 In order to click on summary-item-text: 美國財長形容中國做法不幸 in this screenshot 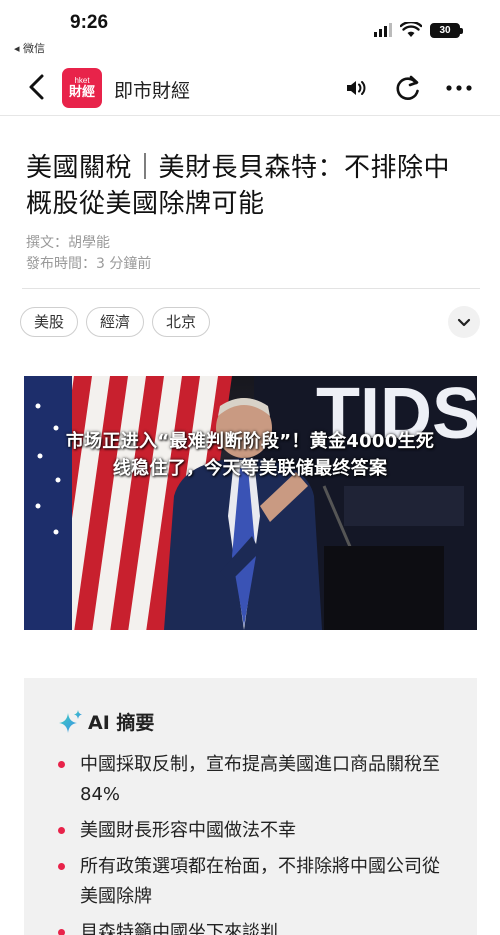, I will do `click(188, 830)`.